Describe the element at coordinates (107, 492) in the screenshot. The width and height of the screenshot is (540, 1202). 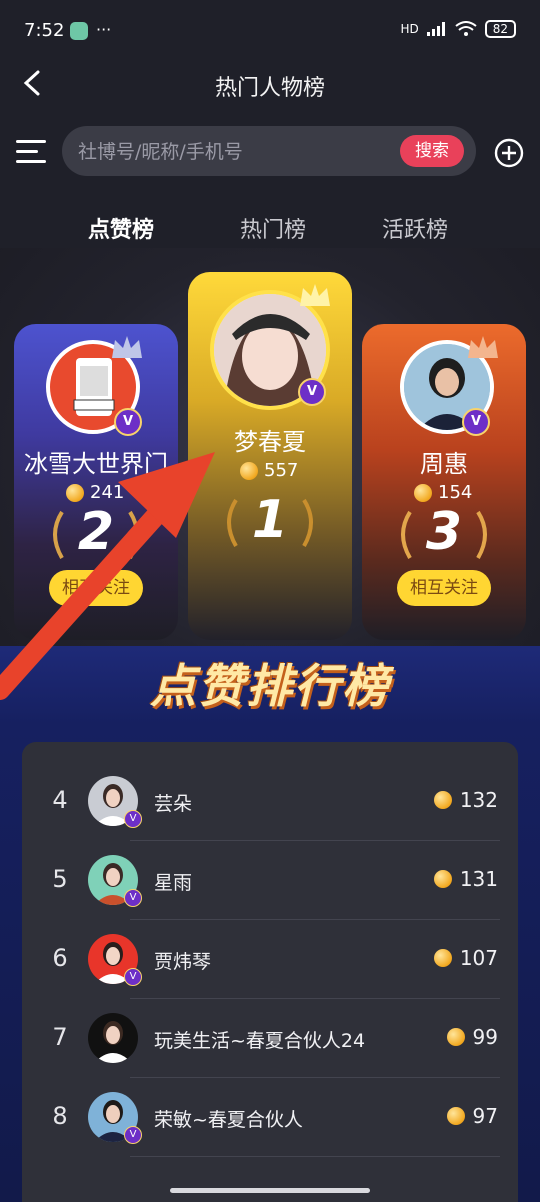
I see `likes-value: 241` at that location.